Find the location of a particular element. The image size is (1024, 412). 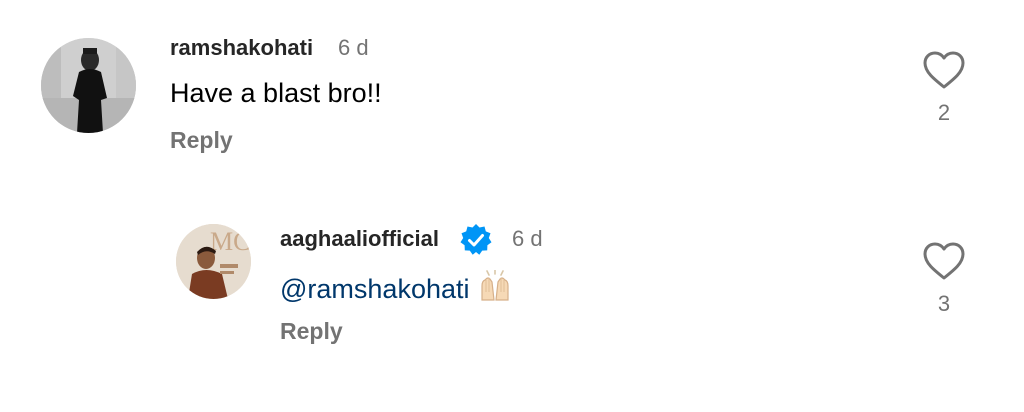

like-button: 3 is located at coordinates (944, 279).